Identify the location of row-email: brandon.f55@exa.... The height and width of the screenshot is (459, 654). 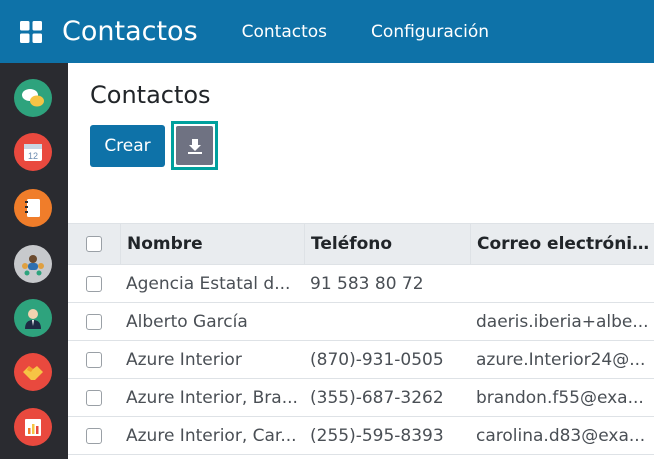
(560, 397).